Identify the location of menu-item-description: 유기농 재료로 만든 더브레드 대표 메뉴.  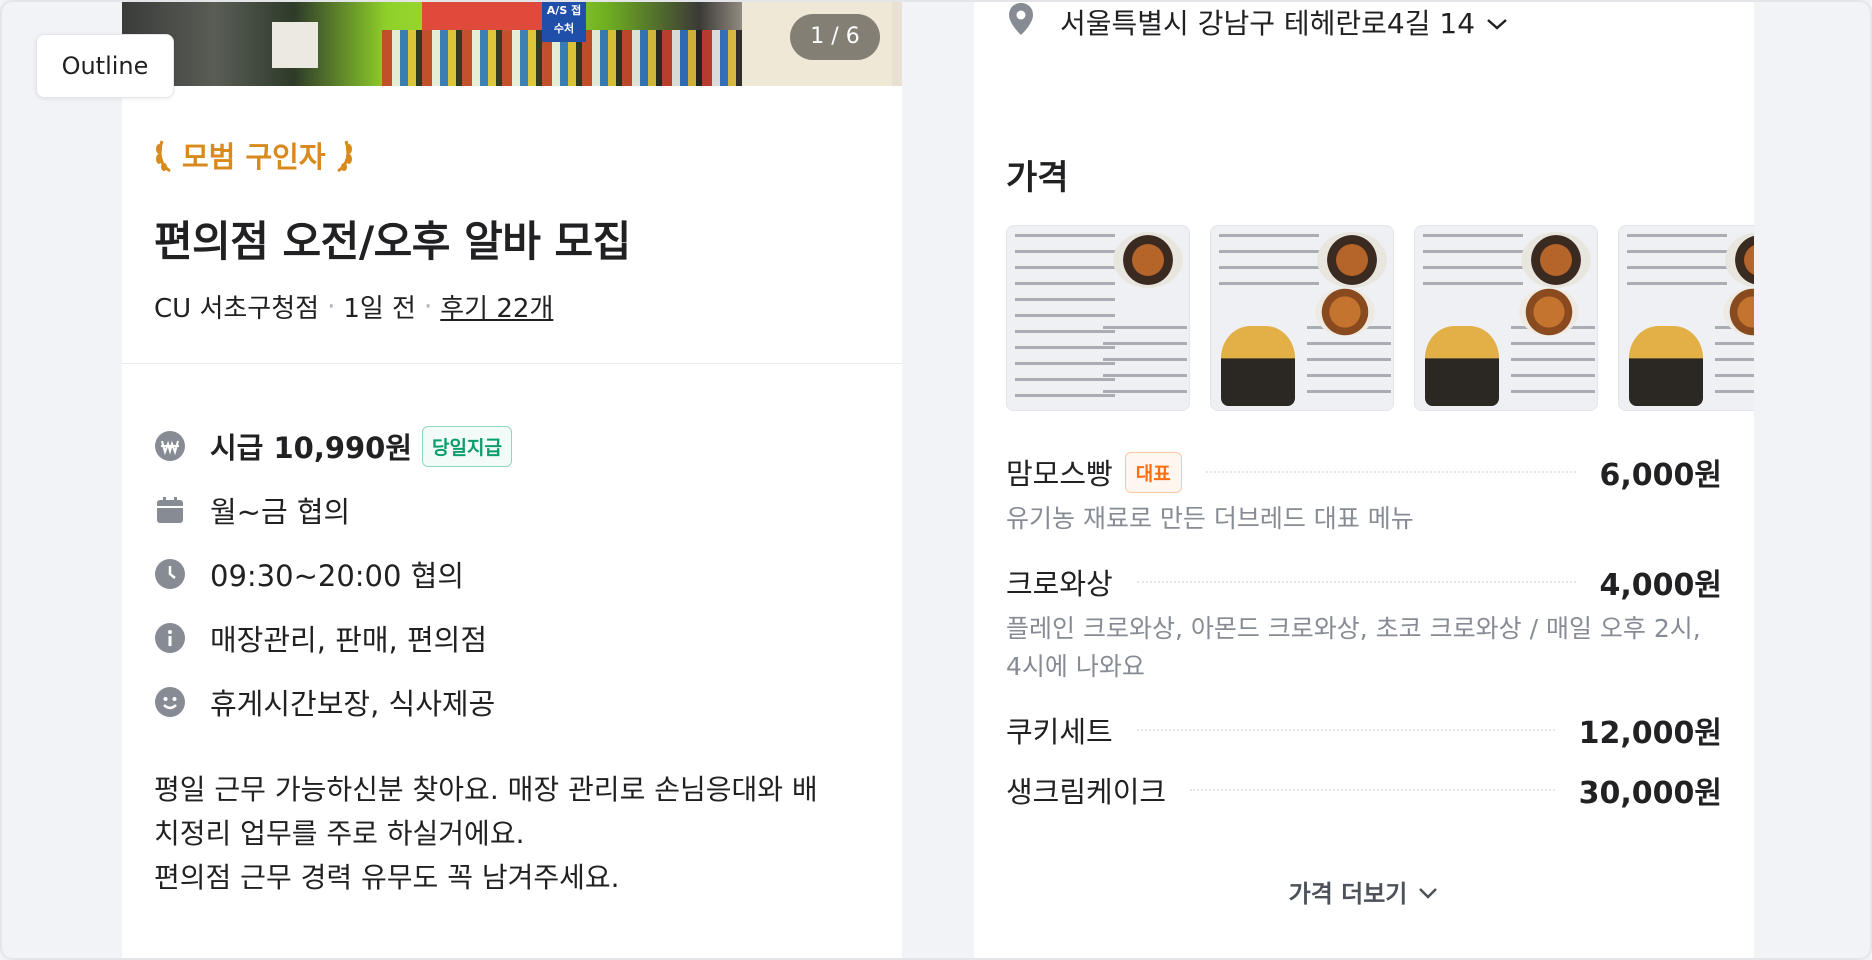
(1210, 518).